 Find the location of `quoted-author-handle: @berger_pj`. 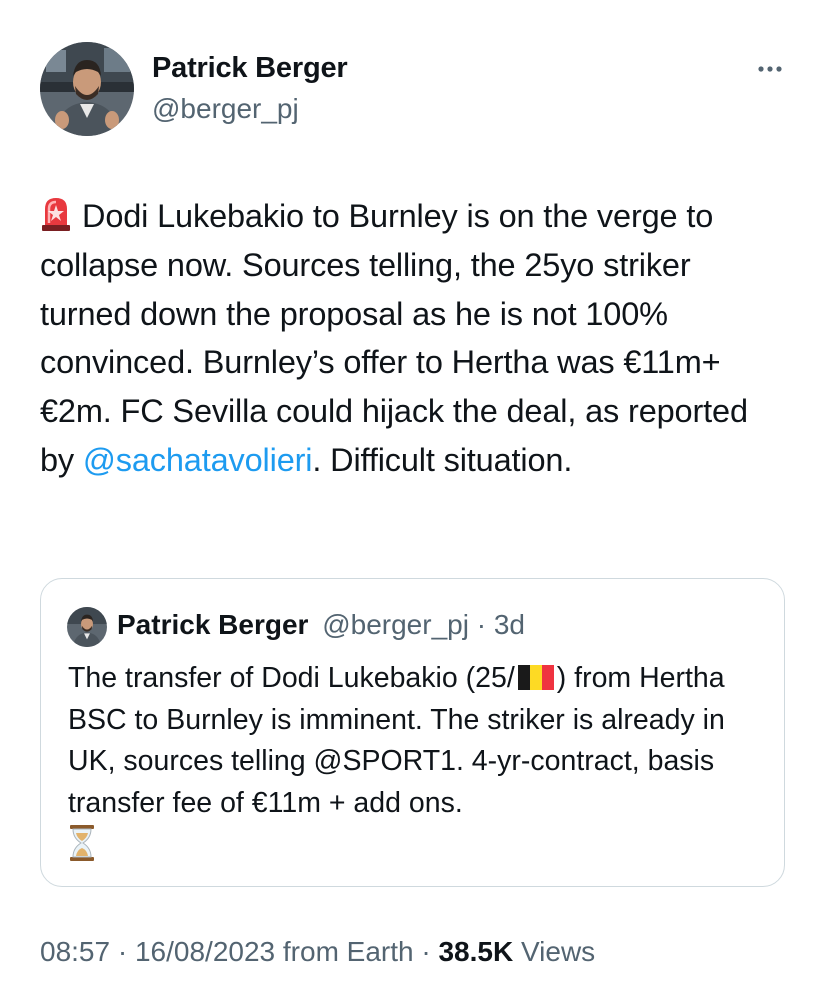

quoted-author-handle: @berger_pj is located at coordinates (395, 624).